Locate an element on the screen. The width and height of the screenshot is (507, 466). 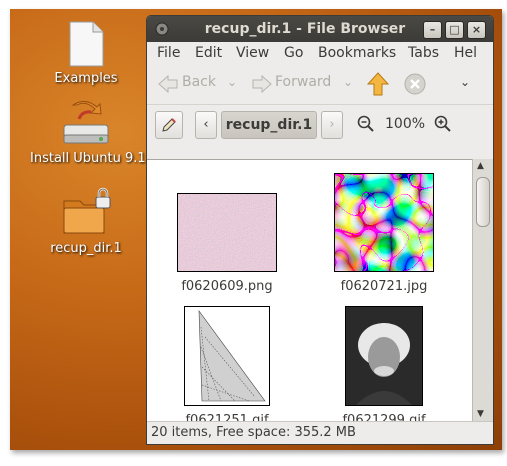
document-icon is located at coordinates (86, 44).